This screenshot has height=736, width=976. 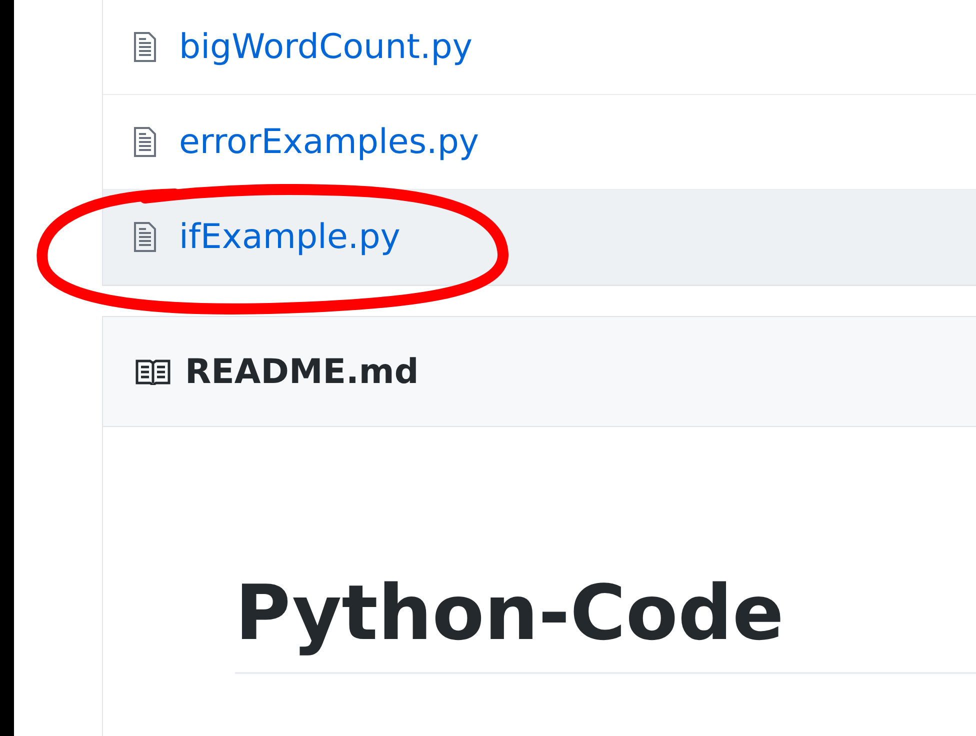 What do you see at coordinates (539, 237) in the screenshot?
I see `file-row: ifExample.py` at bounding box center [539, 237].